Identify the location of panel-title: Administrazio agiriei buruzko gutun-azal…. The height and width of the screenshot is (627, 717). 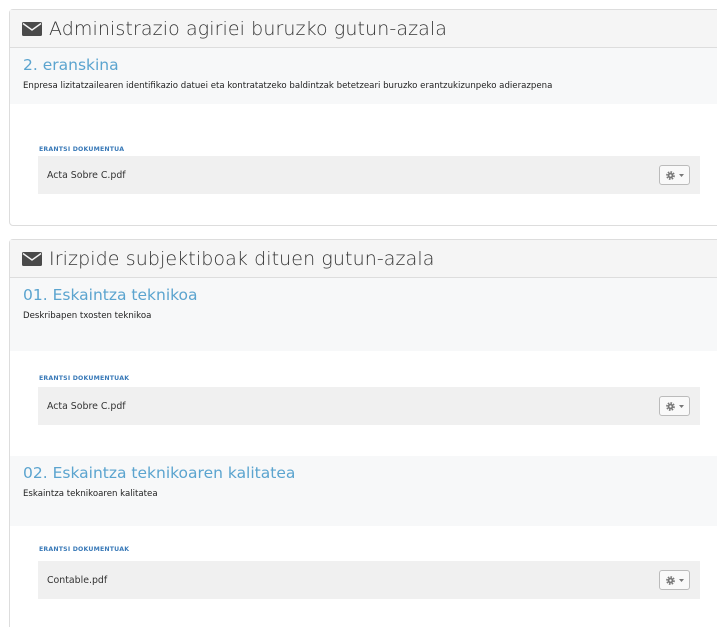
(248, 28).